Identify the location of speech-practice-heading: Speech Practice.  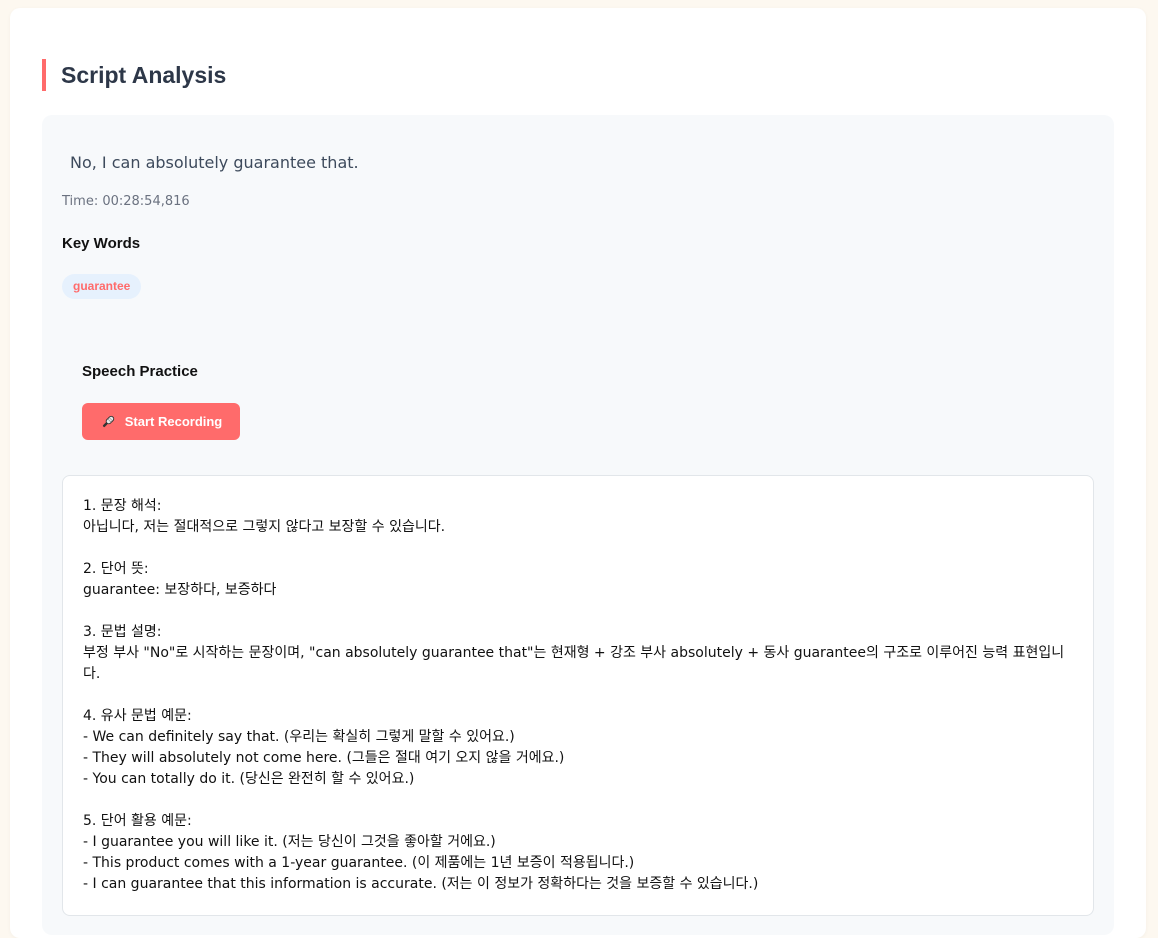
(140, 371).